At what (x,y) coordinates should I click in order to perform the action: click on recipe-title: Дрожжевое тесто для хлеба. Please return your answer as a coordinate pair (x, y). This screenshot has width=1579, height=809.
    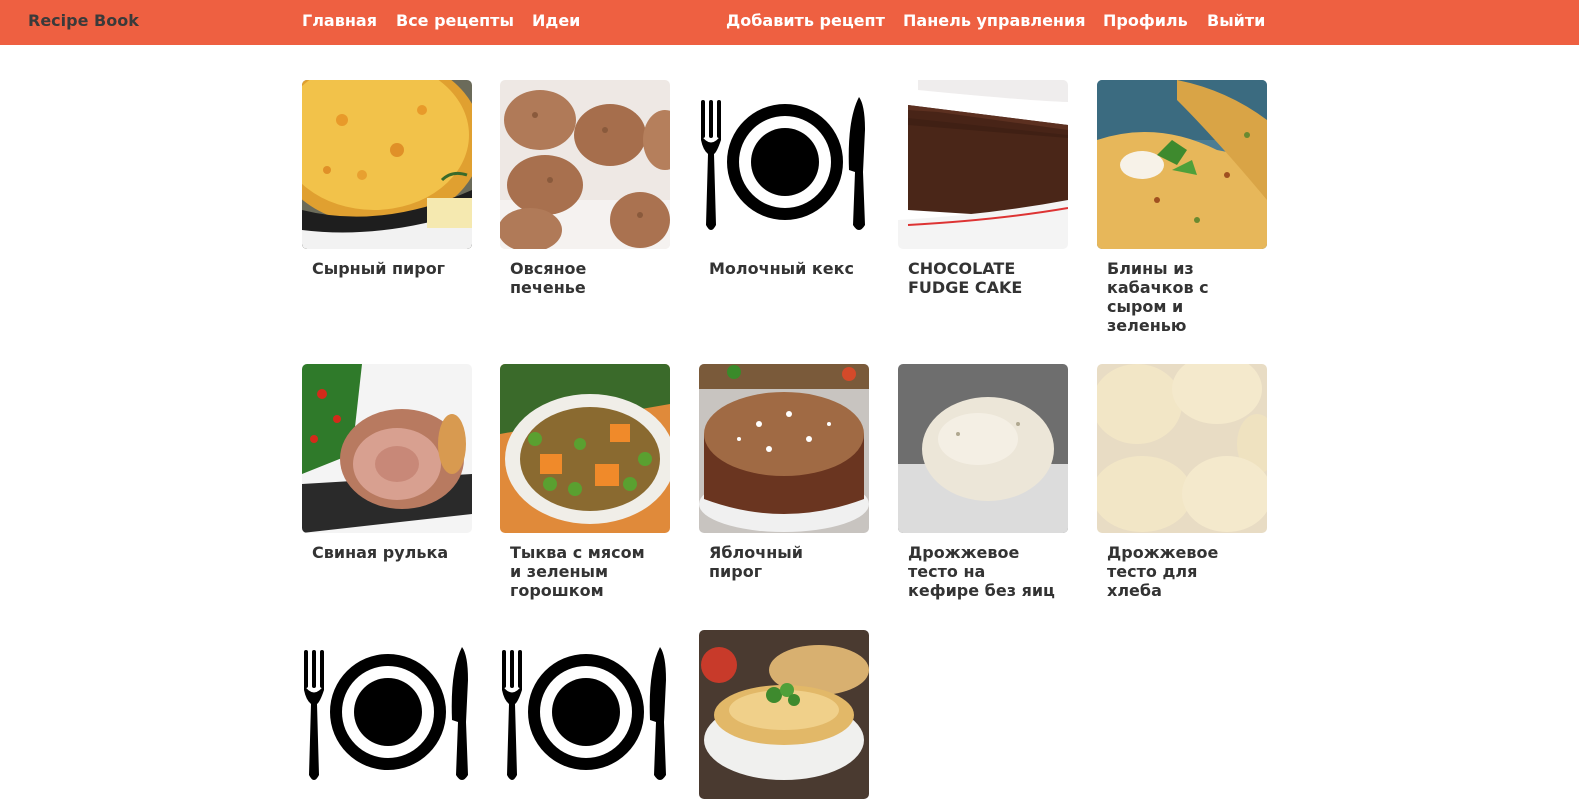
    Looking at the image, I should click on (1177, 571).